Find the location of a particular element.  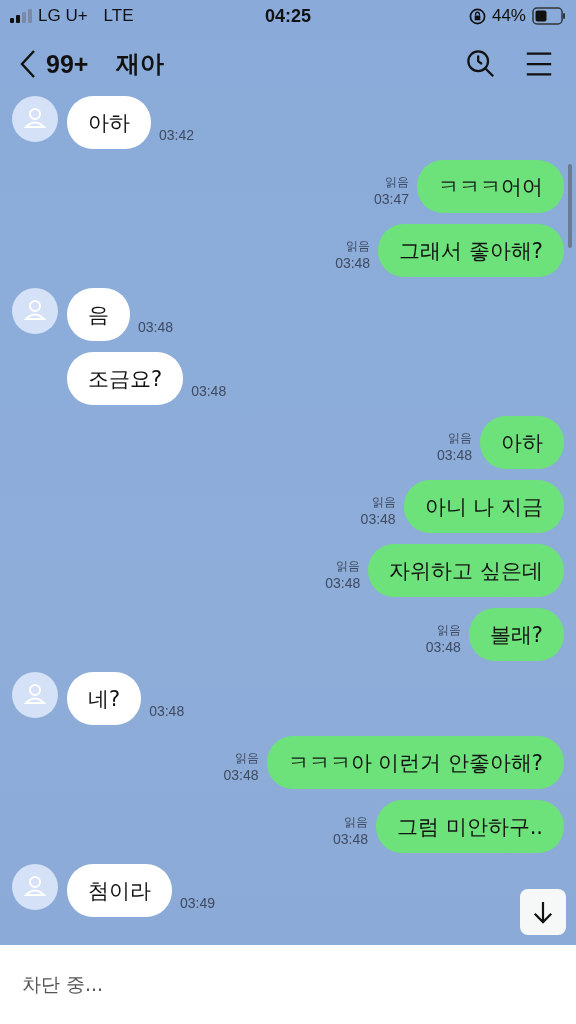

network-type: LTE is located at coordinates (118, 16).